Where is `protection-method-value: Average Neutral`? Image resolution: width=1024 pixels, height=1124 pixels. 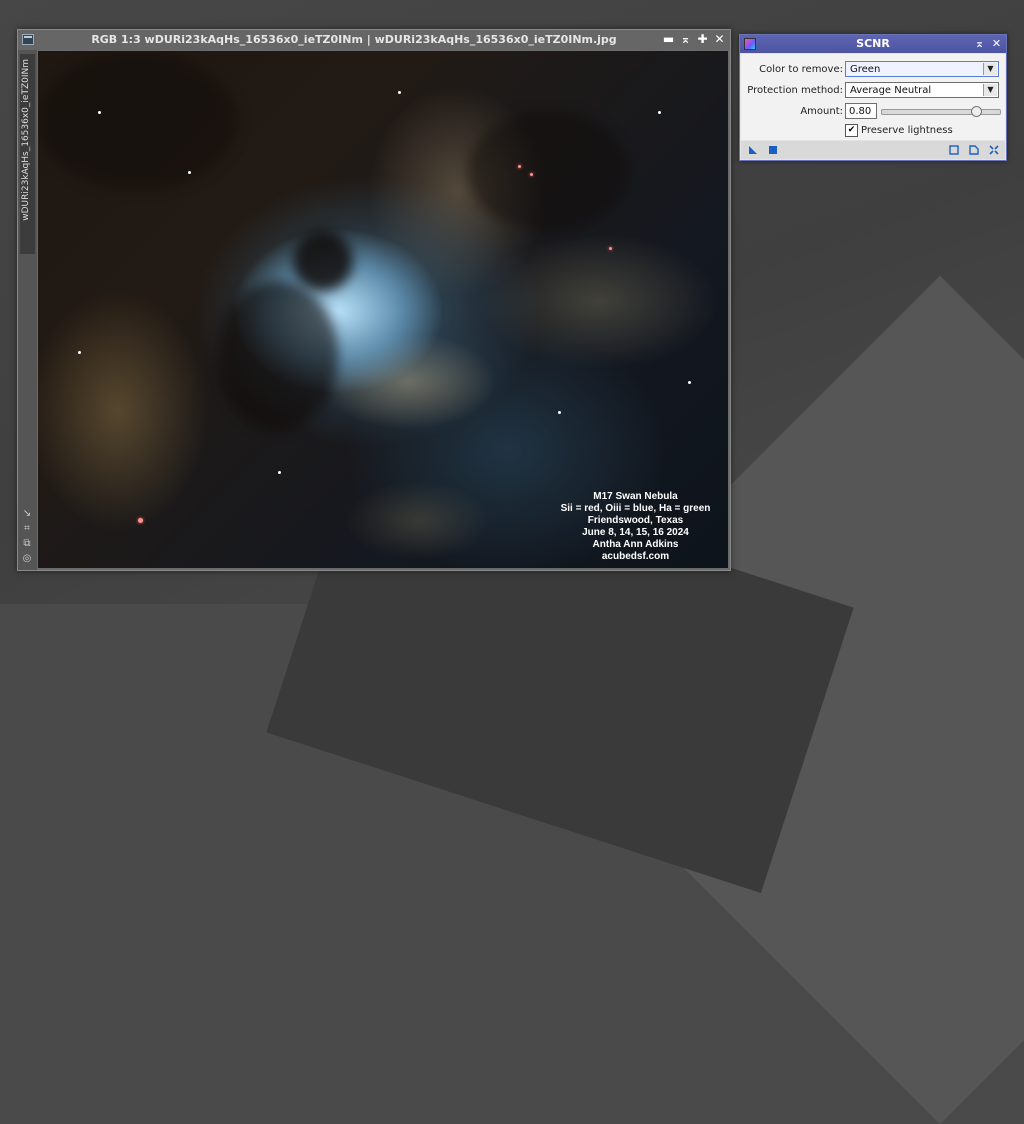
protection-method-value: Average Neutral is located at coordinates (891, 90).